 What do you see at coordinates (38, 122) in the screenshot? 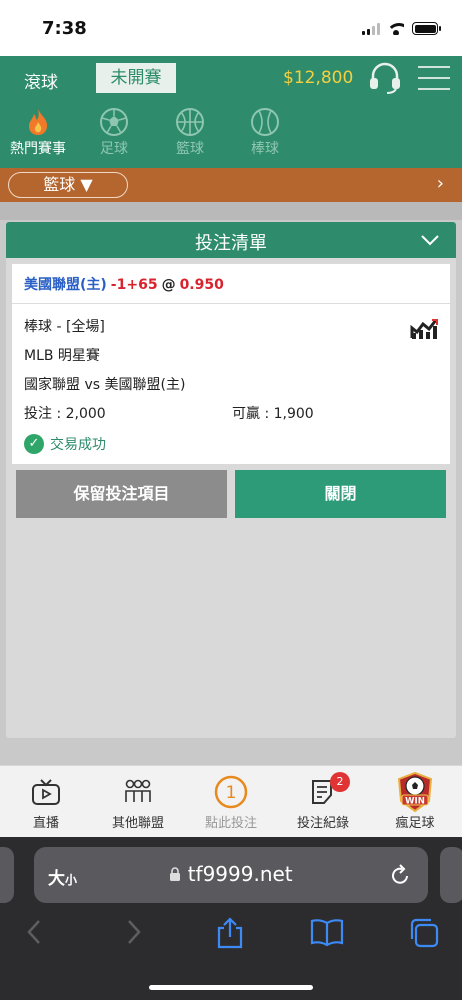
I see `fire-icon` at bounding box center [38, 122].